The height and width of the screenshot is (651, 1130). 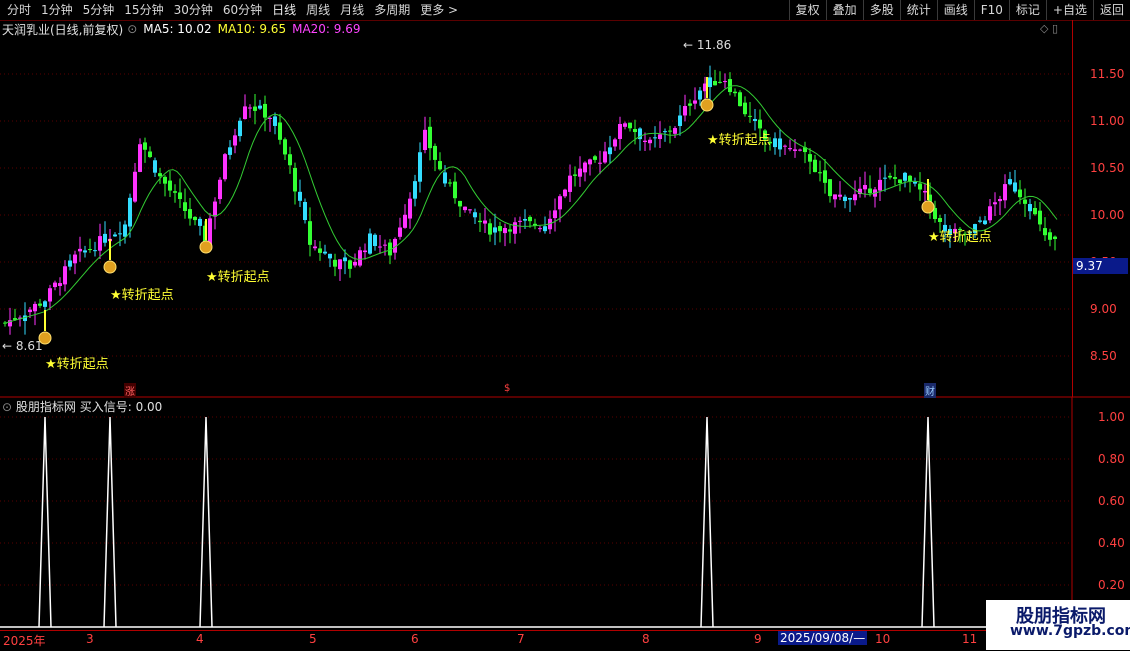 What do you see at coordinates (121, 407) in the screenshot?
I see `indicator-value: 买入信号: 0.00` at bounding box center [121, 407].